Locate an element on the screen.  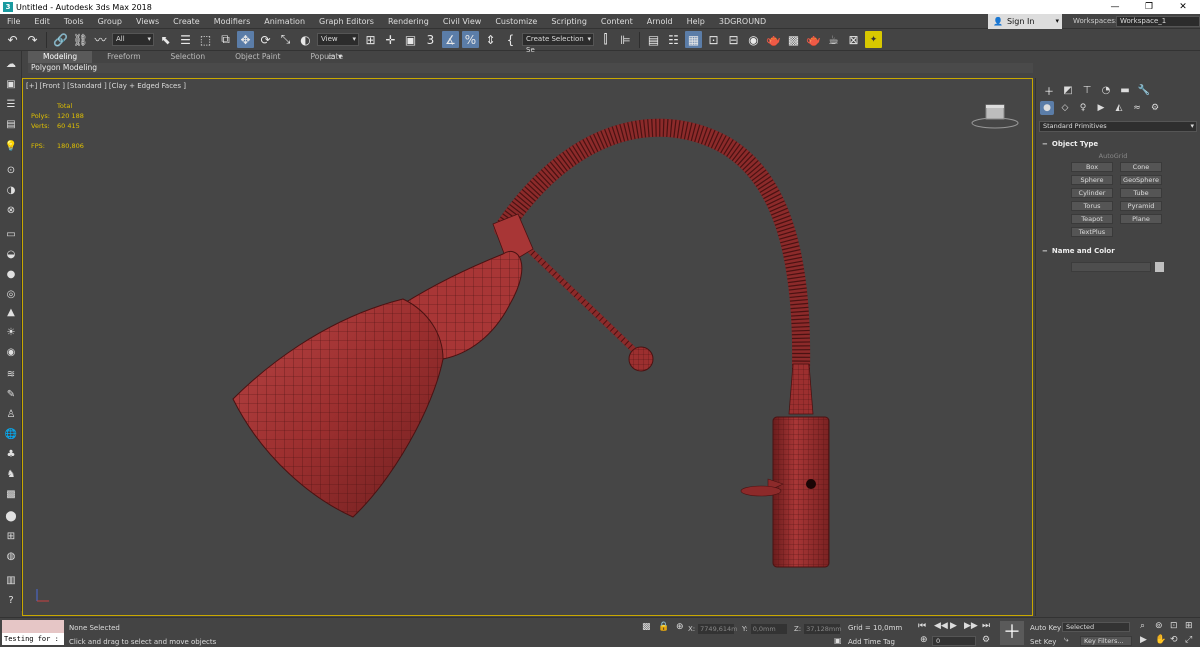
maxscript-input: Testing for : is located at coordinates (33, 639).